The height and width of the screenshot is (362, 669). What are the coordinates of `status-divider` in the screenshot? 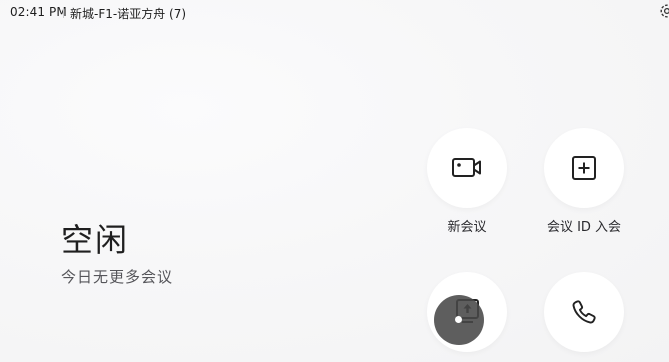 It's located at (63, 12).